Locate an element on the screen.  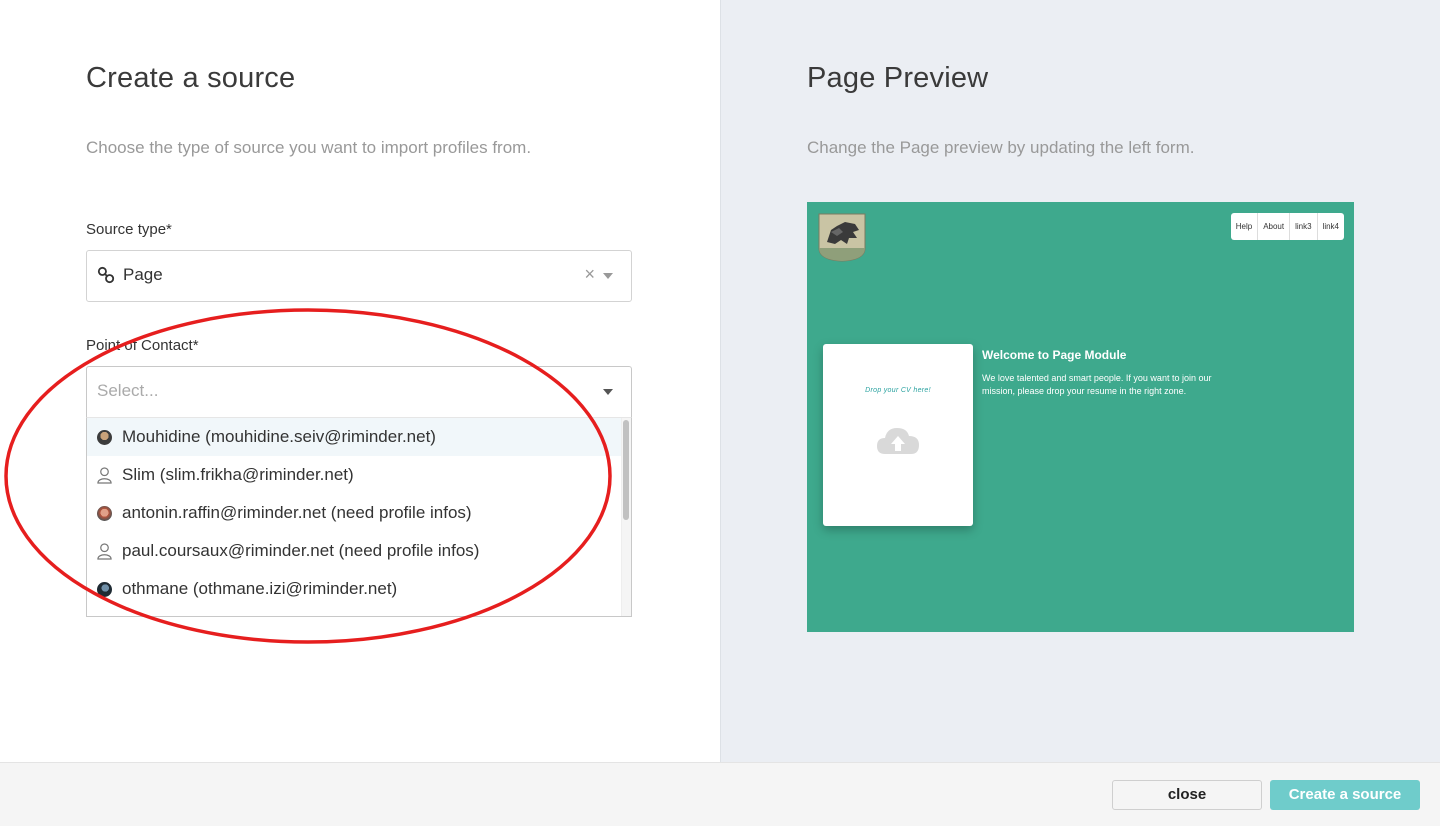
welcome-title: Welcome to Page Module is located at coordinates (1054, 355).